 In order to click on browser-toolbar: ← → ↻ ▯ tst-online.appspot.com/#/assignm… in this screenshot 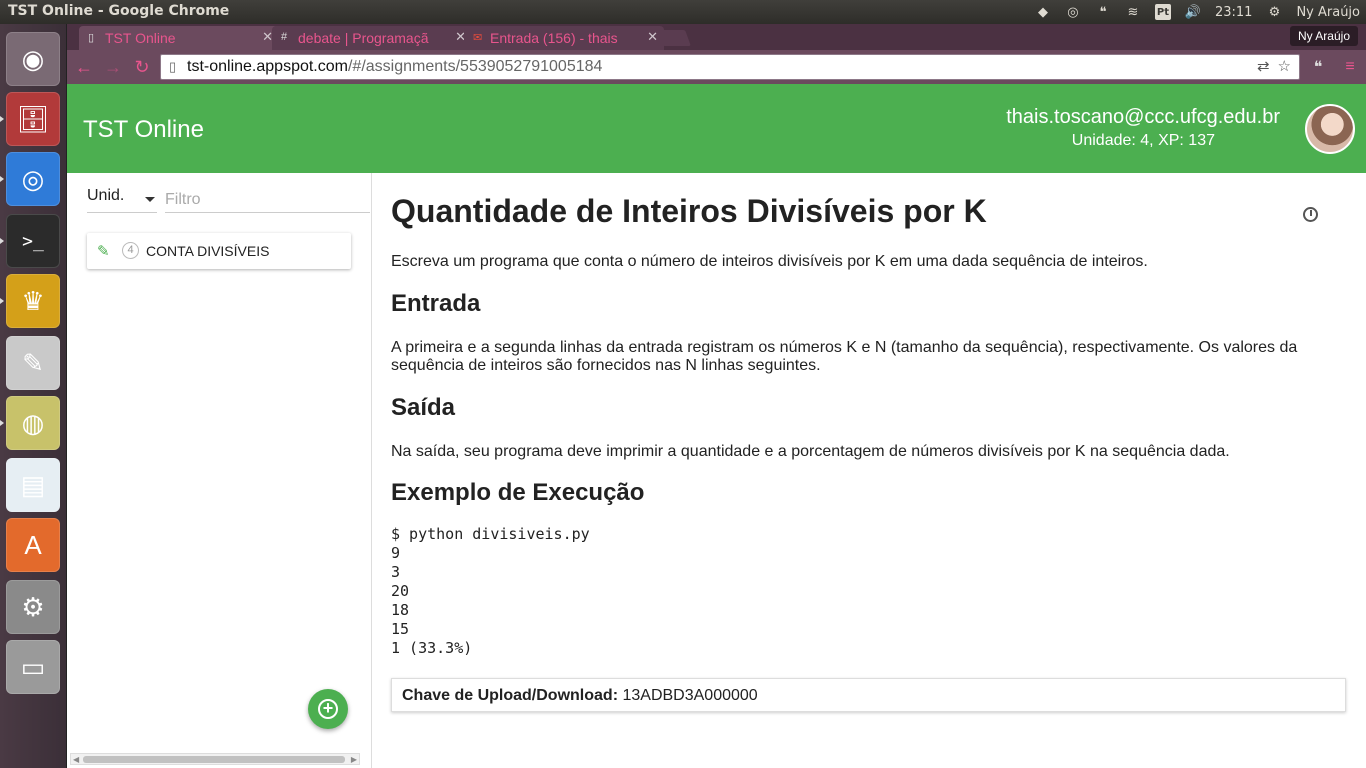, I will do `click(716, 67)`.